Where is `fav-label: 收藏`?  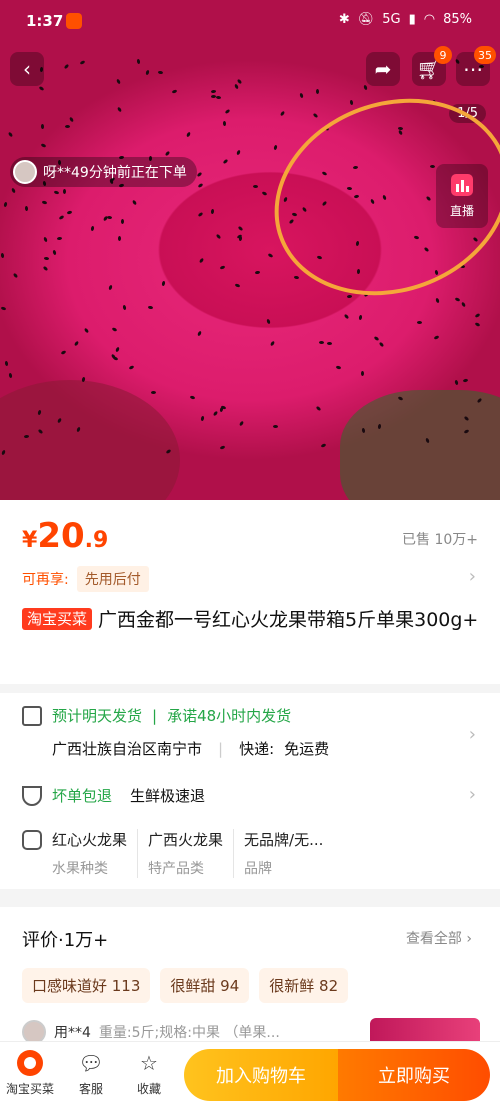
fav-label: 收藏 is located at coordinates (148, 1089).